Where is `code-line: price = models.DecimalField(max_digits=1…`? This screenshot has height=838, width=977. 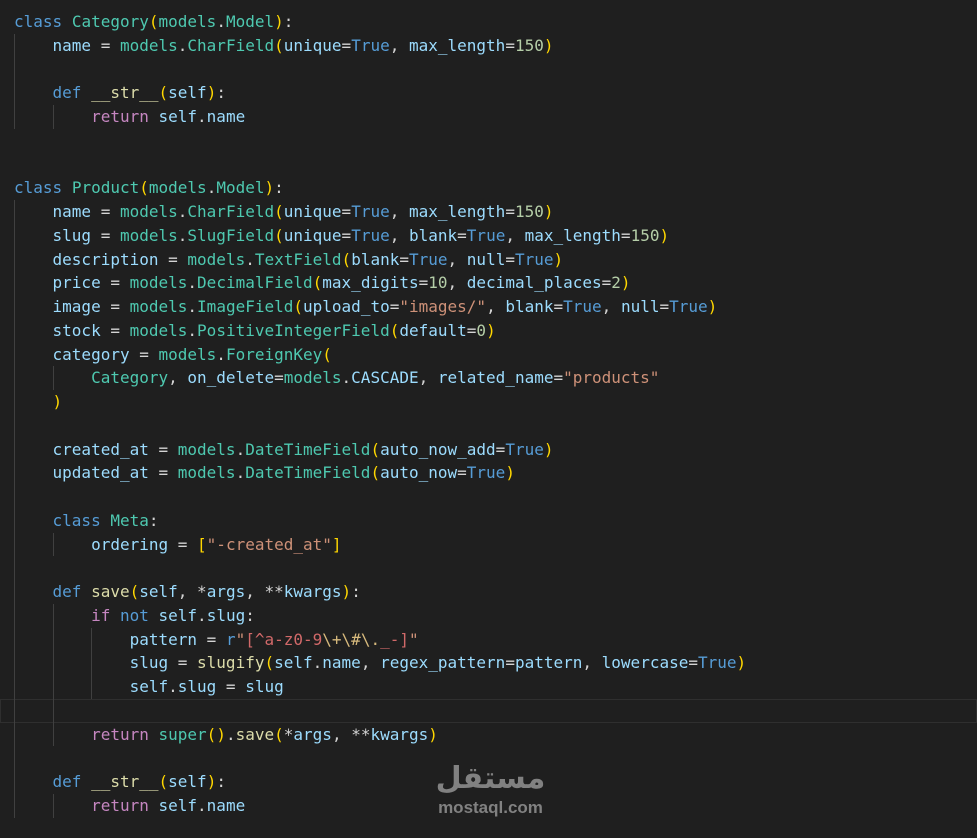
code-line: price = models.DecimalField(max_digits=1… is located at coordinates (488, 283).